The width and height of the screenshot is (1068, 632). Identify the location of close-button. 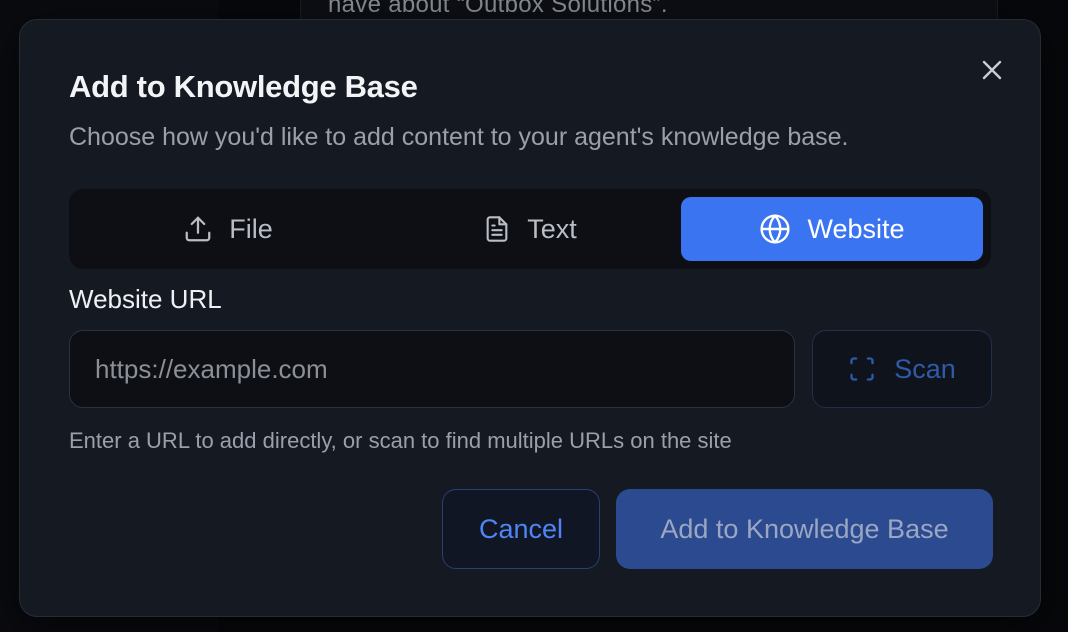
(992, 70).